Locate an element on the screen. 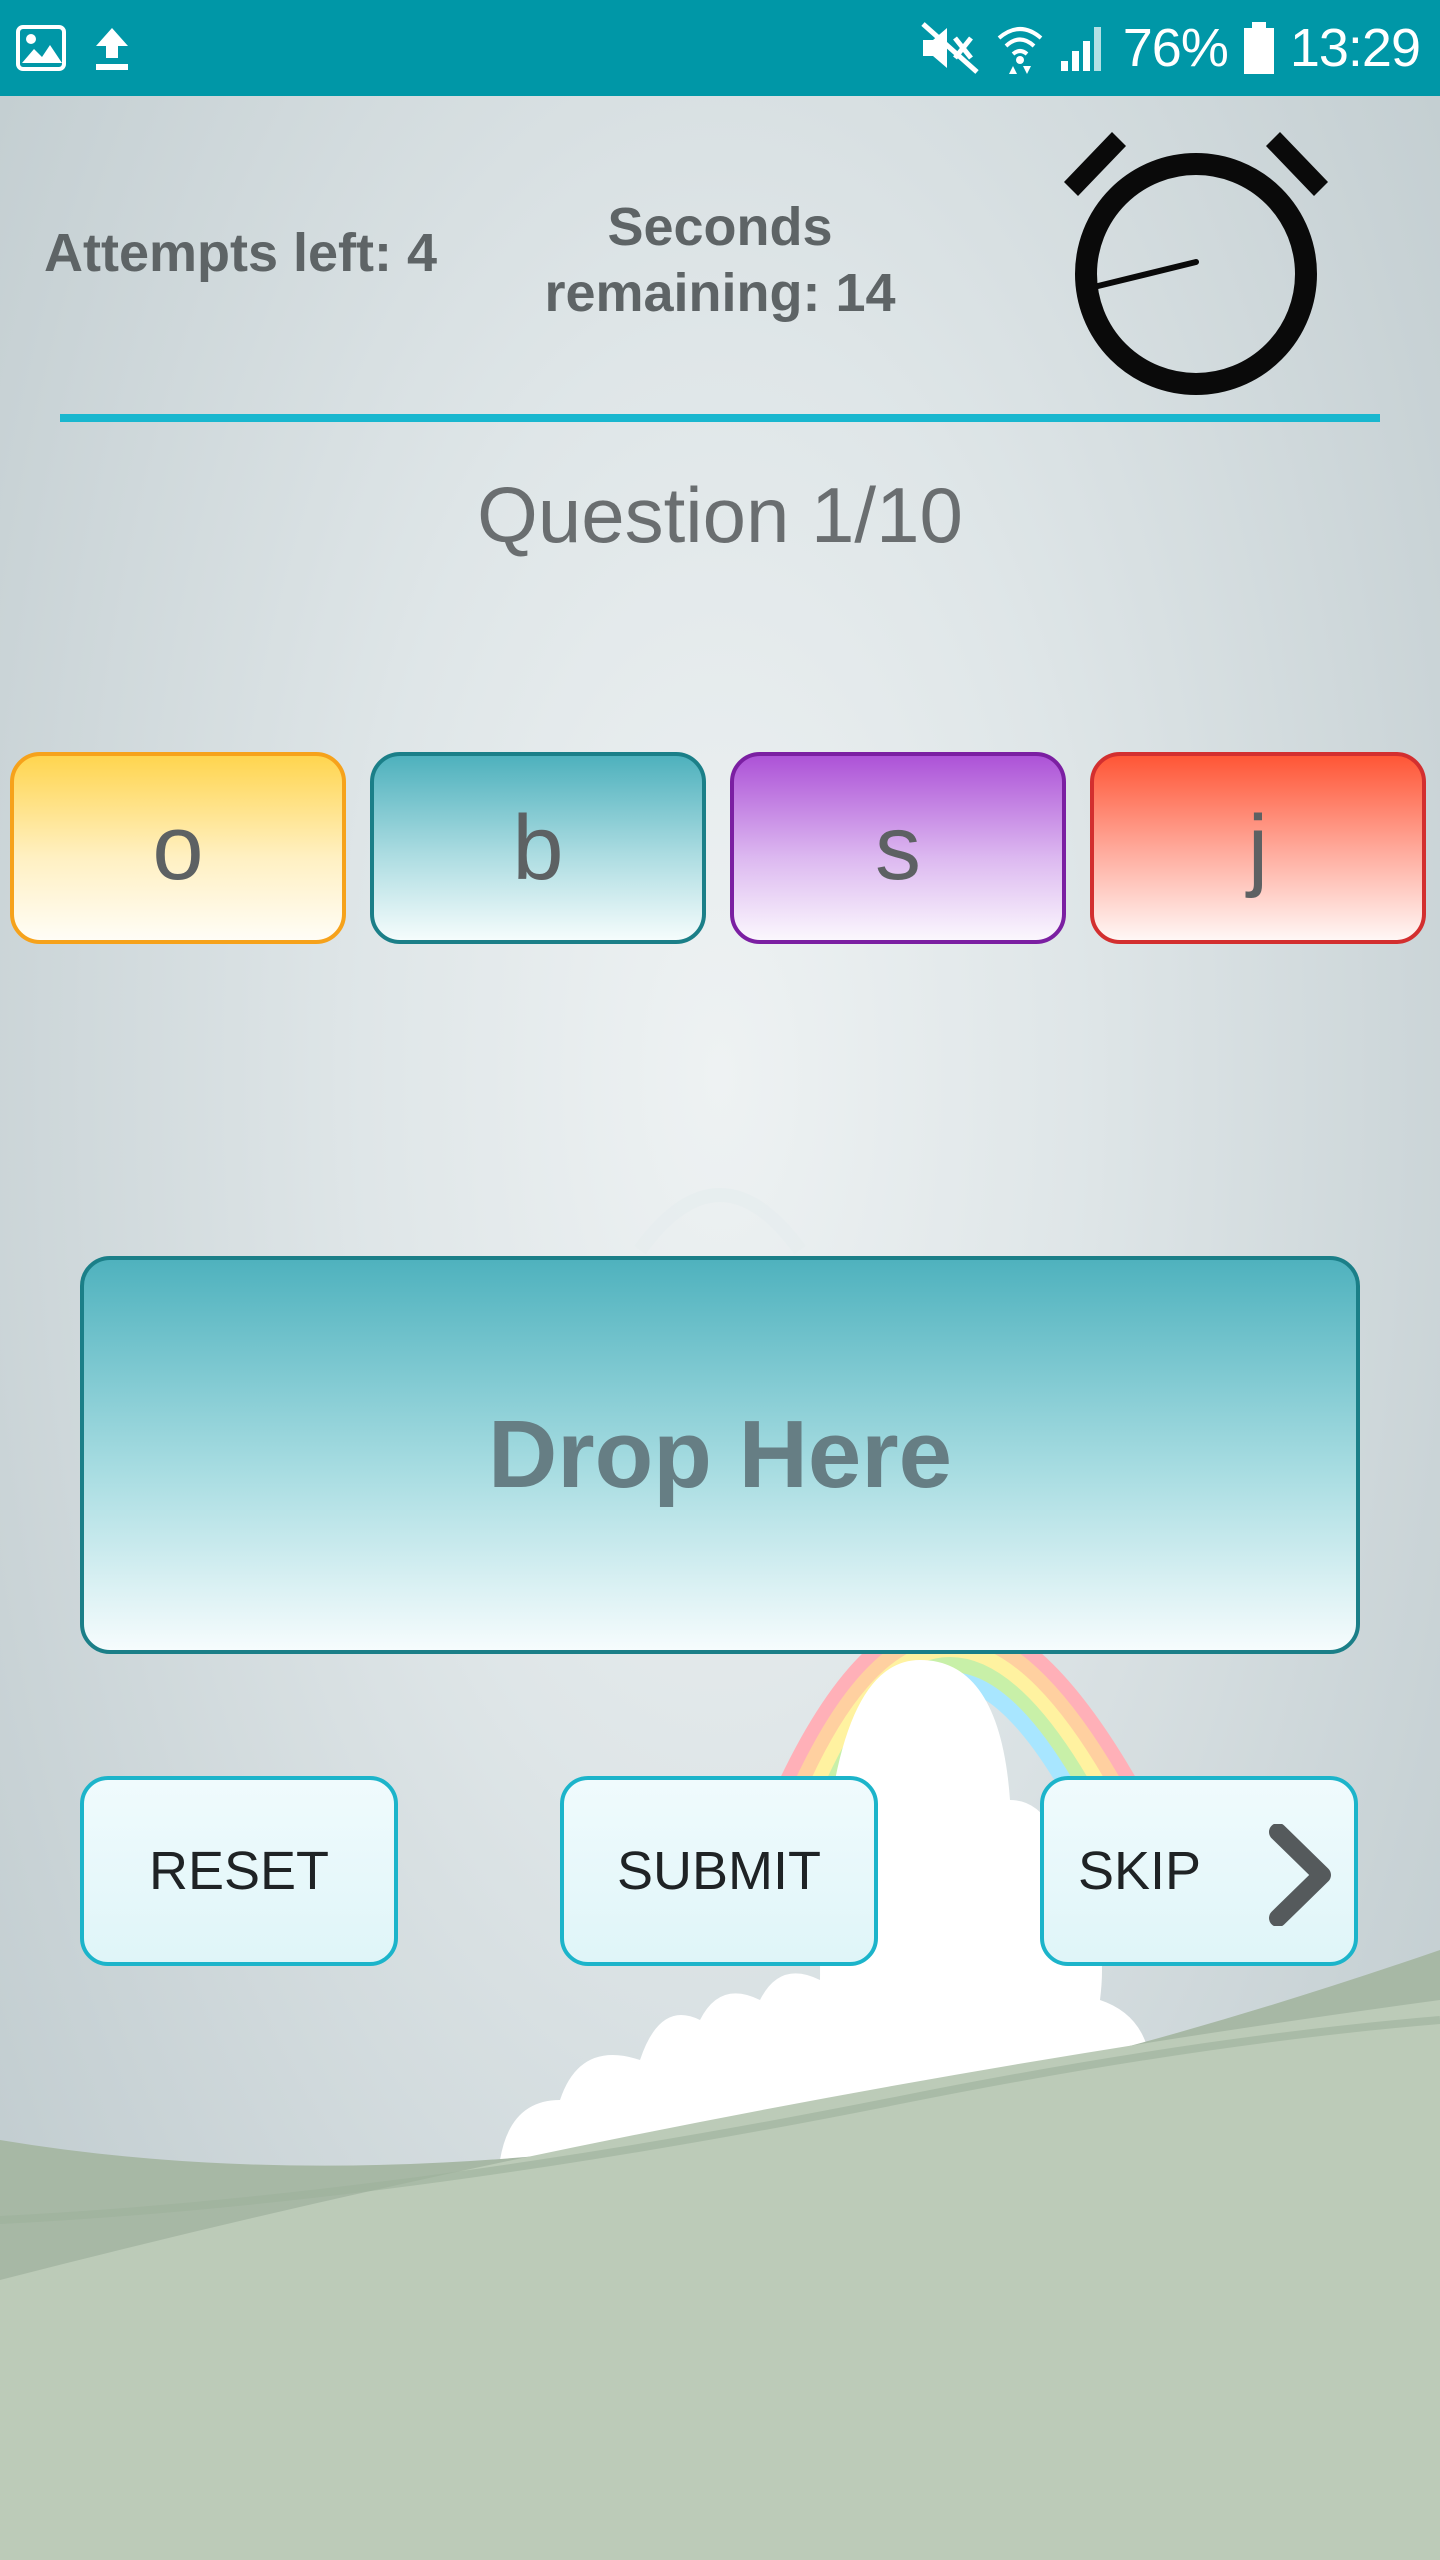  upload-icon is located at coordinates (112, 49).